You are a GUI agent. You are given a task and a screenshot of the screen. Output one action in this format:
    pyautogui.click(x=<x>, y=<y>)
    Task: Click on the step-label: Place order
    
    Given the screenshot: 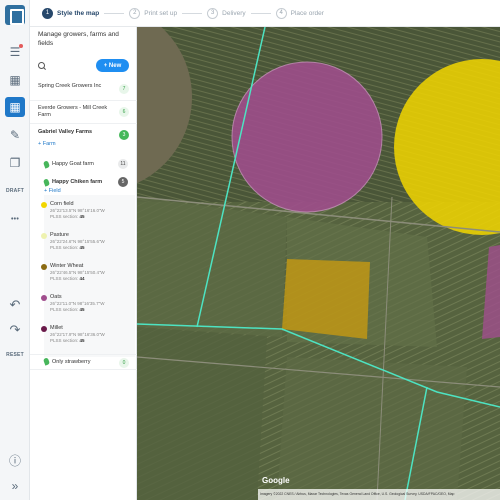 What is the action you would take?
    pyautogui.click(x=307, y=13)
    